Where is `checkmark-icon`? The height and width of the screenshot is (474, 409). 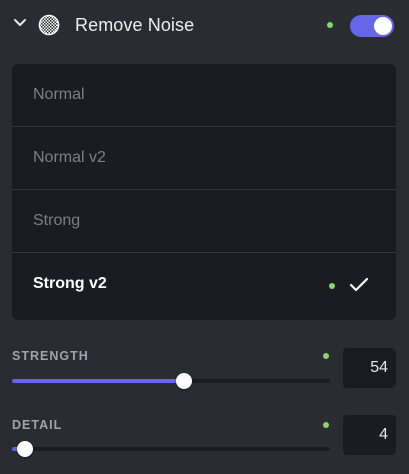
checkmark-icon is located at coordinates (359, 284).